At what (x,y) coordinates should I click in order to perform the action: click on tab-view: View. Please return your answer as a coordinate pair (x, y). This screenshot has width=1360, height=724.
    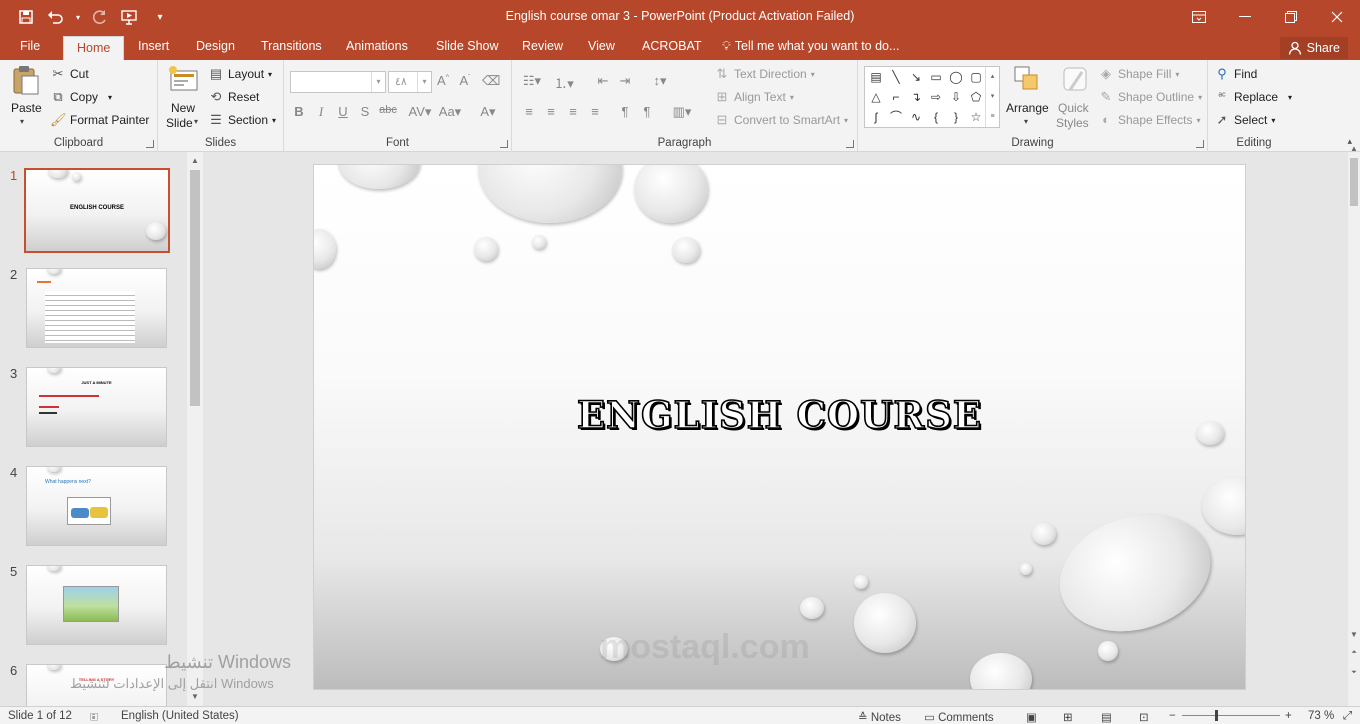
    Looking at the image, I should click on (601, 46).